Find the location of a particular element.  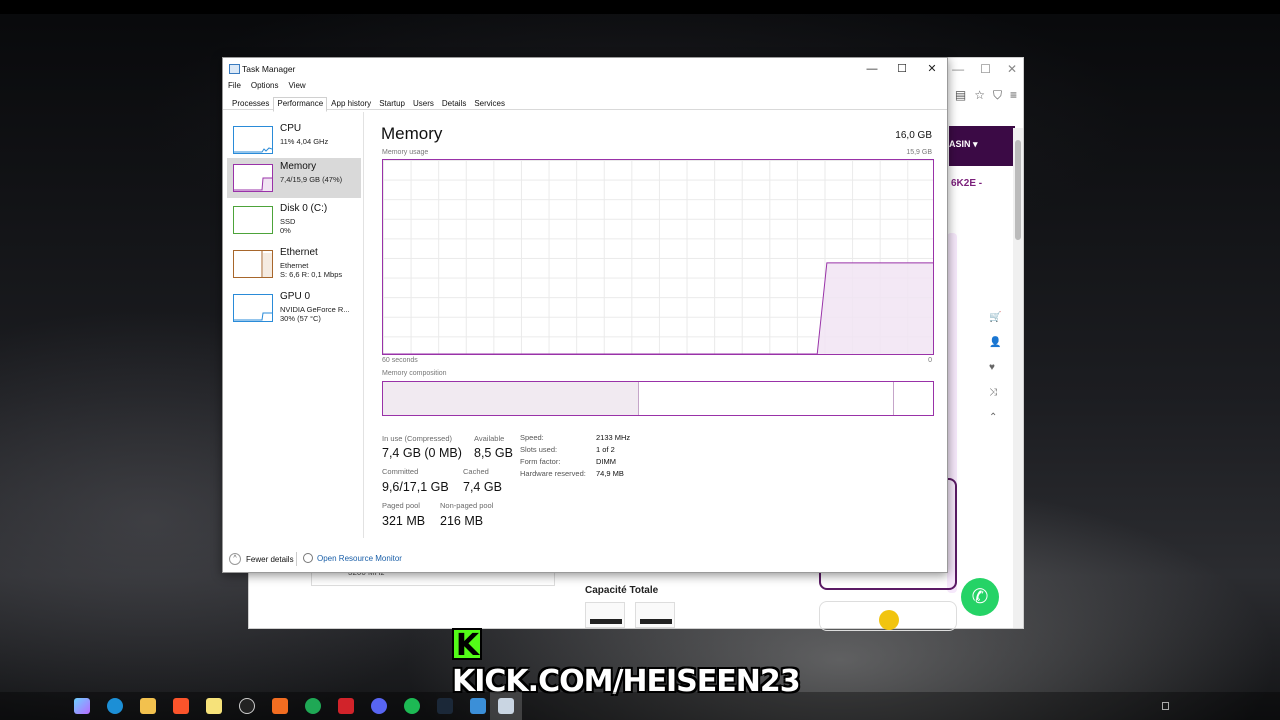

tab-users: Users is located at coordinates (423, 104).